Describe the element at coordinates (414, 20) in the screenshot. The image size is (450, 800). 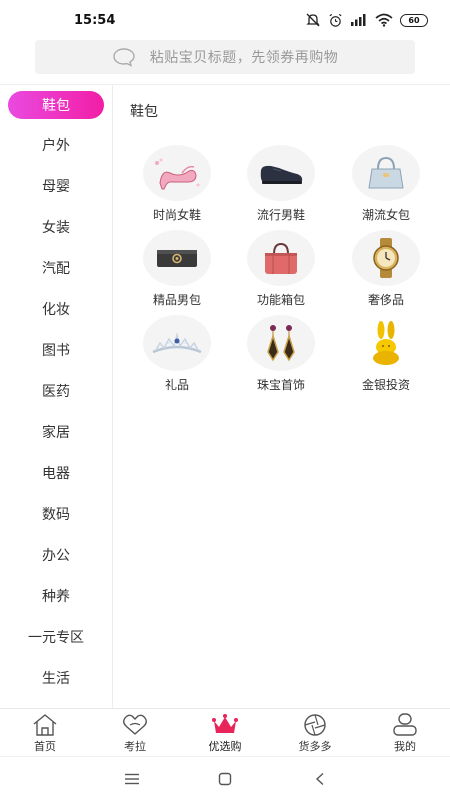
I see `battery-indicator: 60` at that location.